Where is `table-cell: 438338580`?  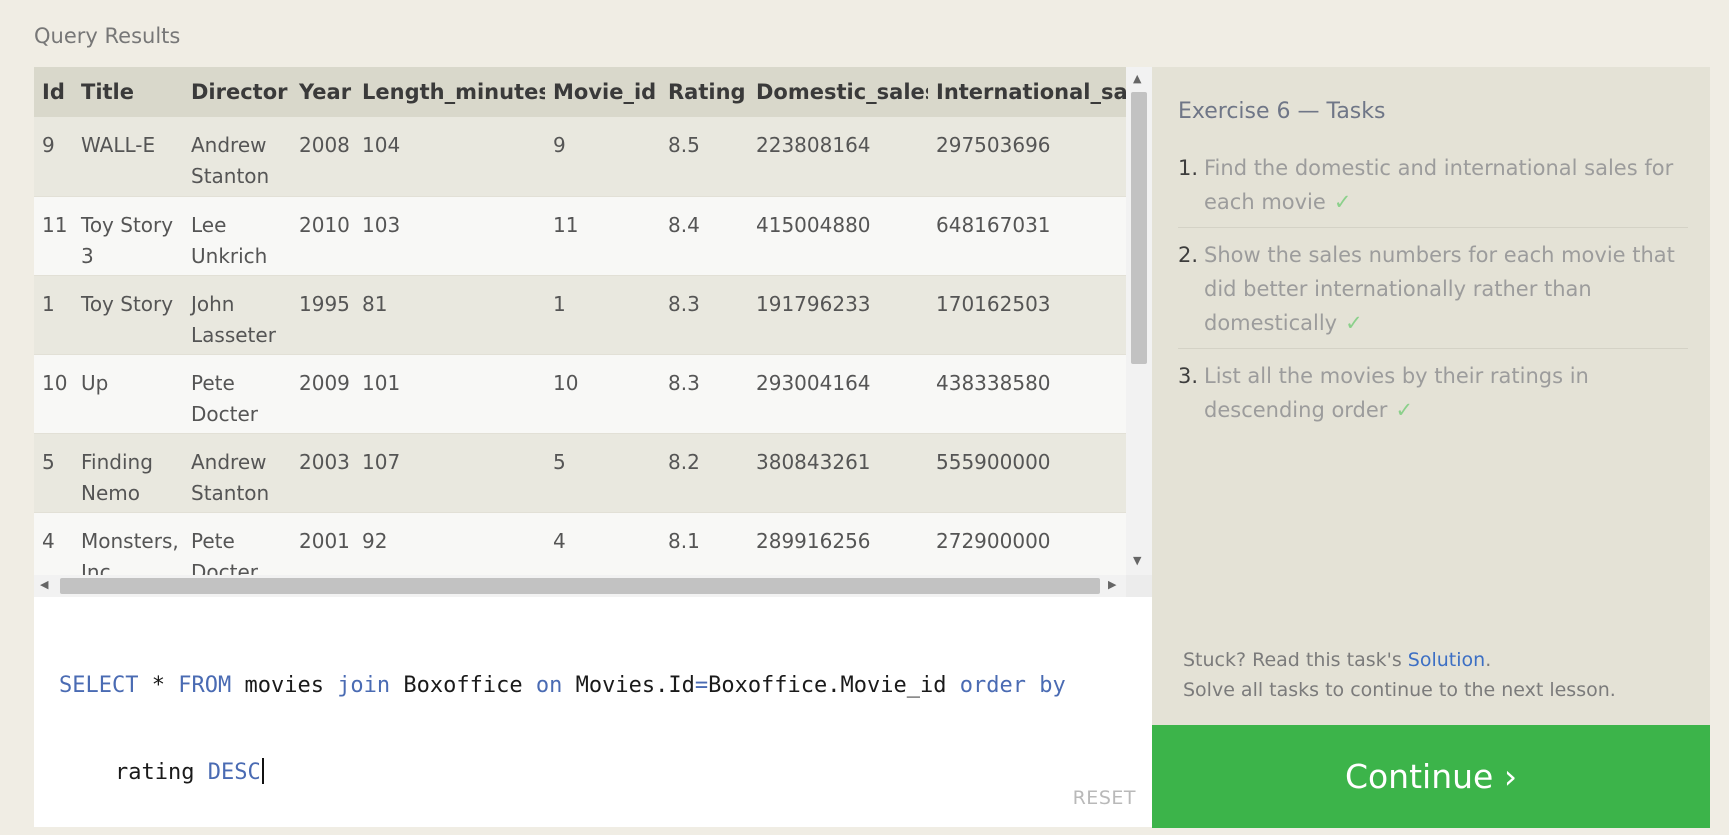
table-cell: 438338580 is located at coordinates (1027, 394).